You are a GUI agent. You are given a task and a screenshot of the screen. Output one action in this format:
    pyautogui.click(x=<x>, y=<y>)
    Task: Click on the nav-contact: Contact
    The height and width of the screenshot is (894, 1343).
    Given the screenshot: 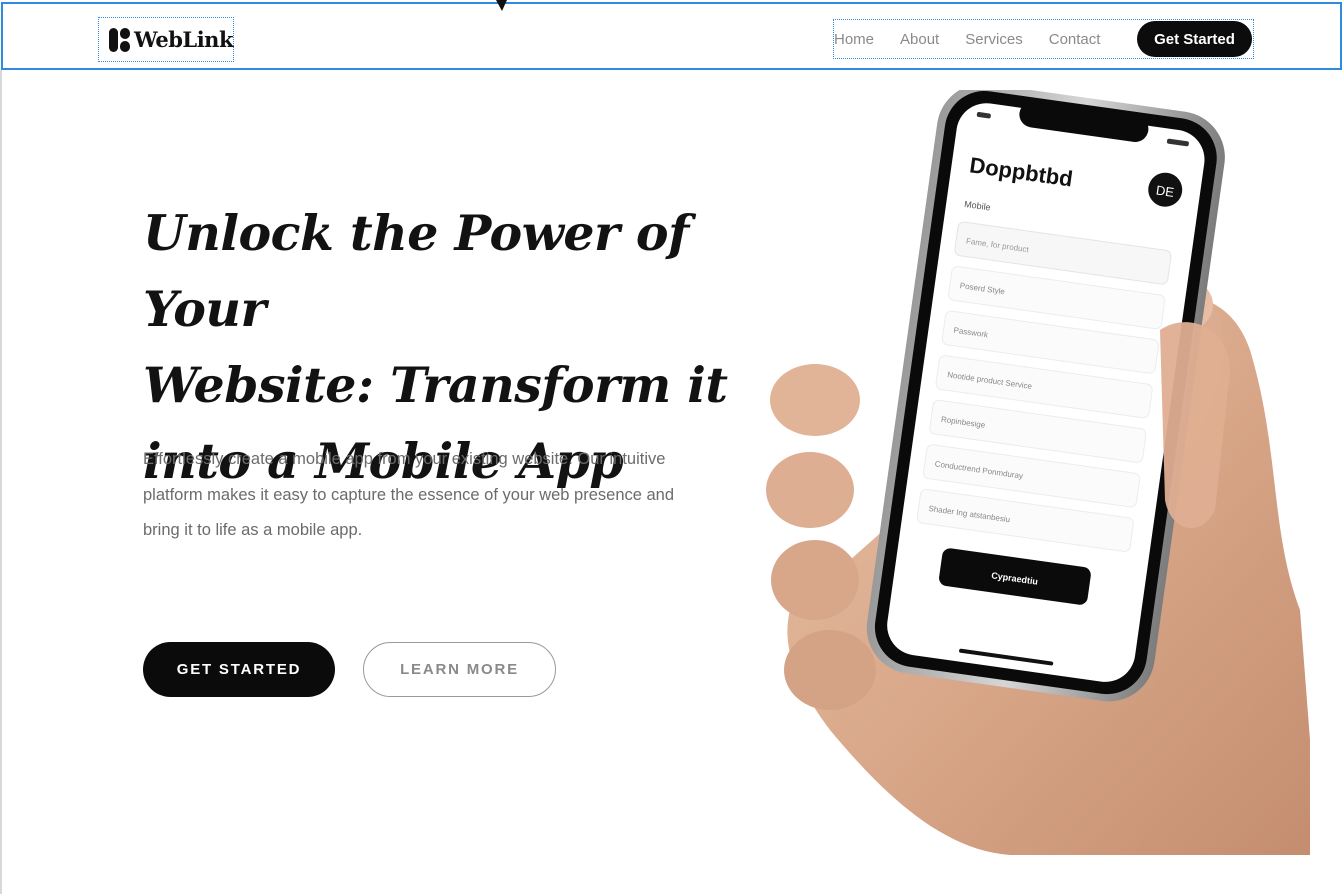 What is the action you would take?
    pyautogui.click(x=1075, y=39)
    